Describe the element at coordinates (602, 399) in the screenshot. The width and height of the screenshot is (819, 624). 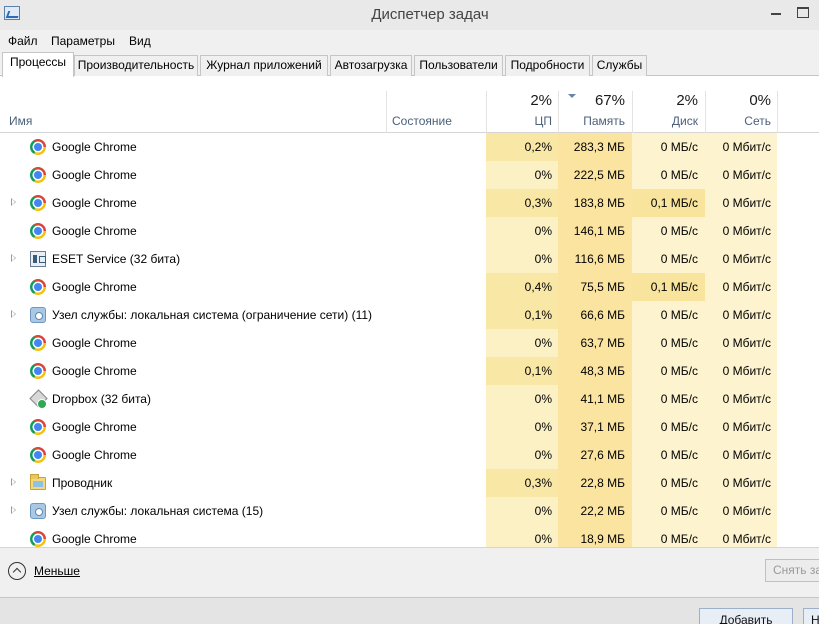
I see `process-memory: 41,1 МБ` at that location.